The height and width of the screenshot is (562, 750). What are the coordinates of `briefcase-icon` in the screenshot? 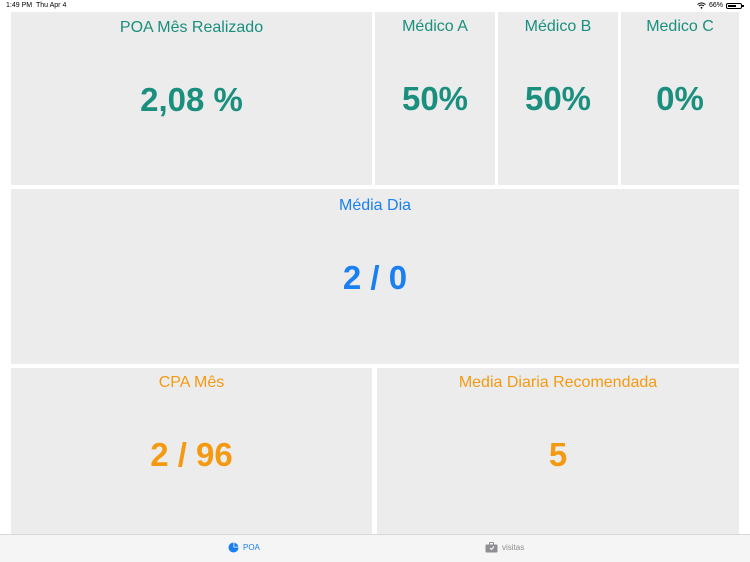 It's located at (491, 547).